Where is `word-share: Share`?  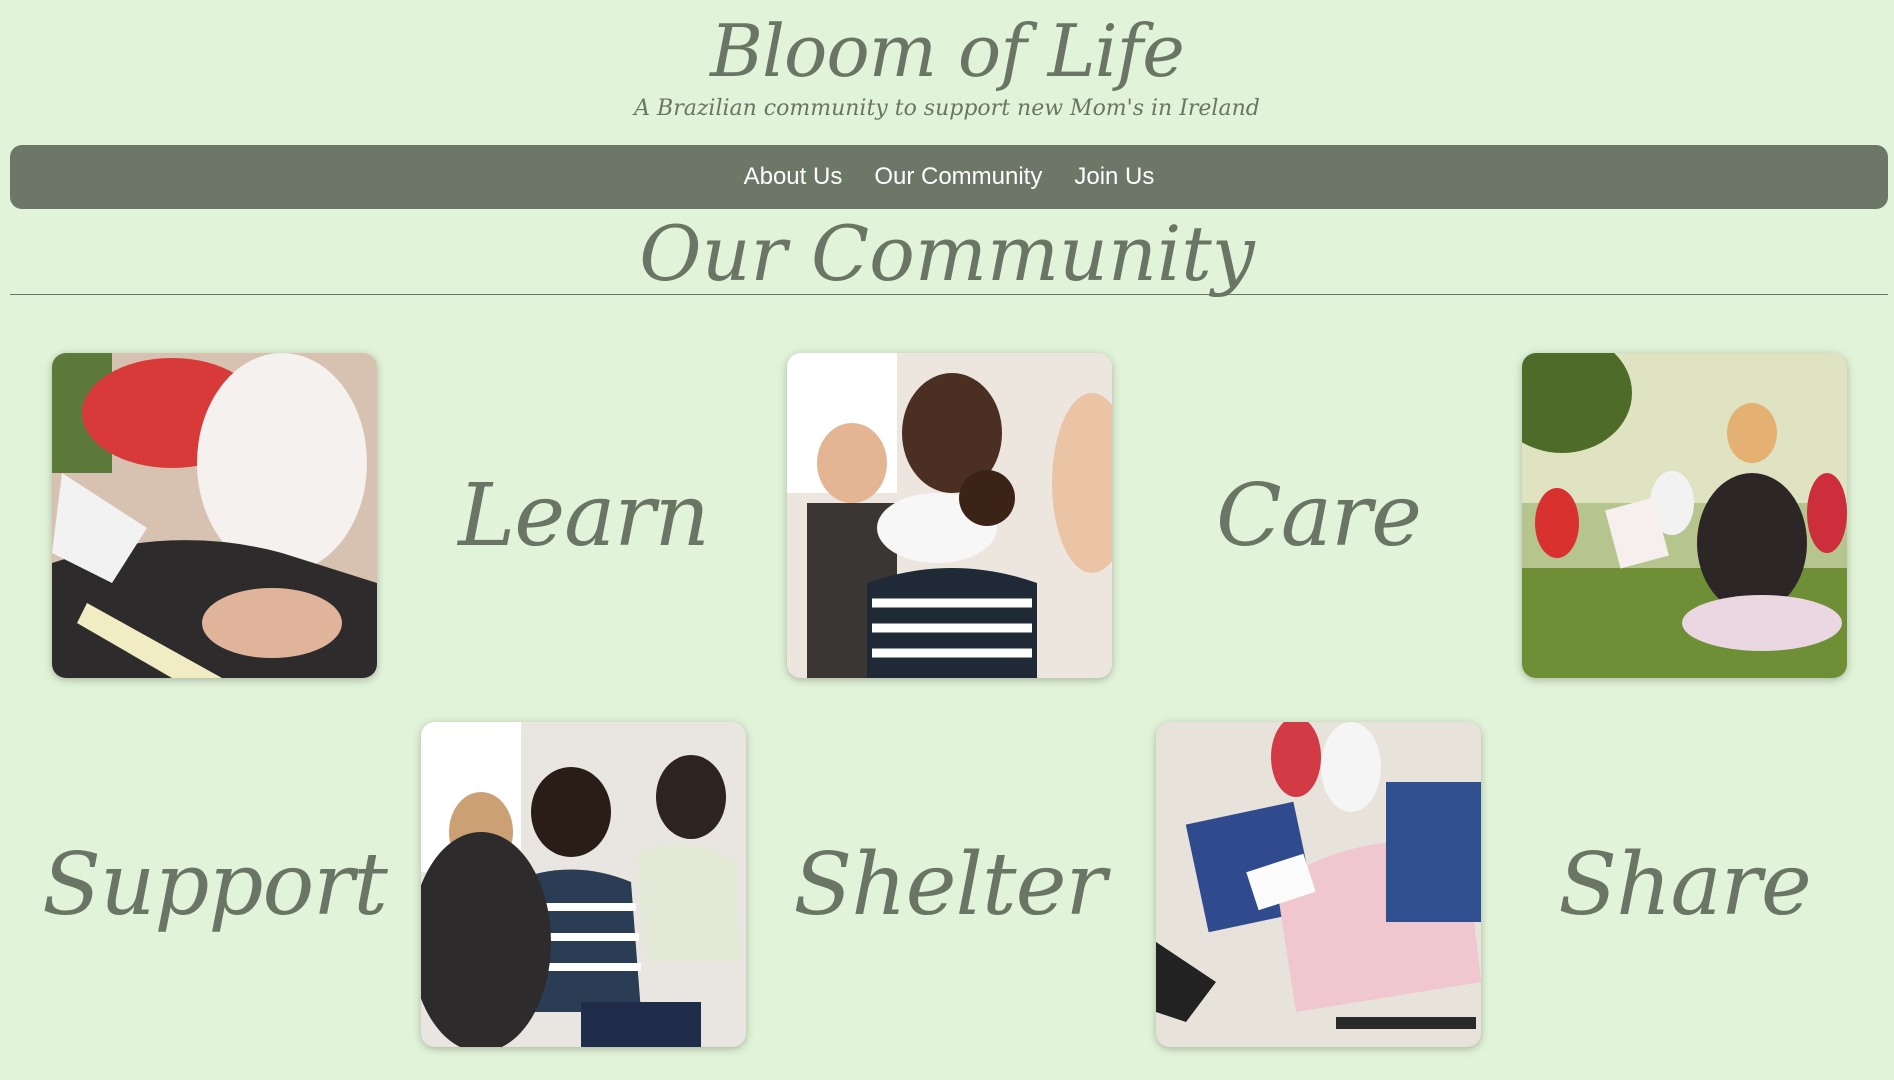 word-share: Share is located at coordinates (1685, 884).